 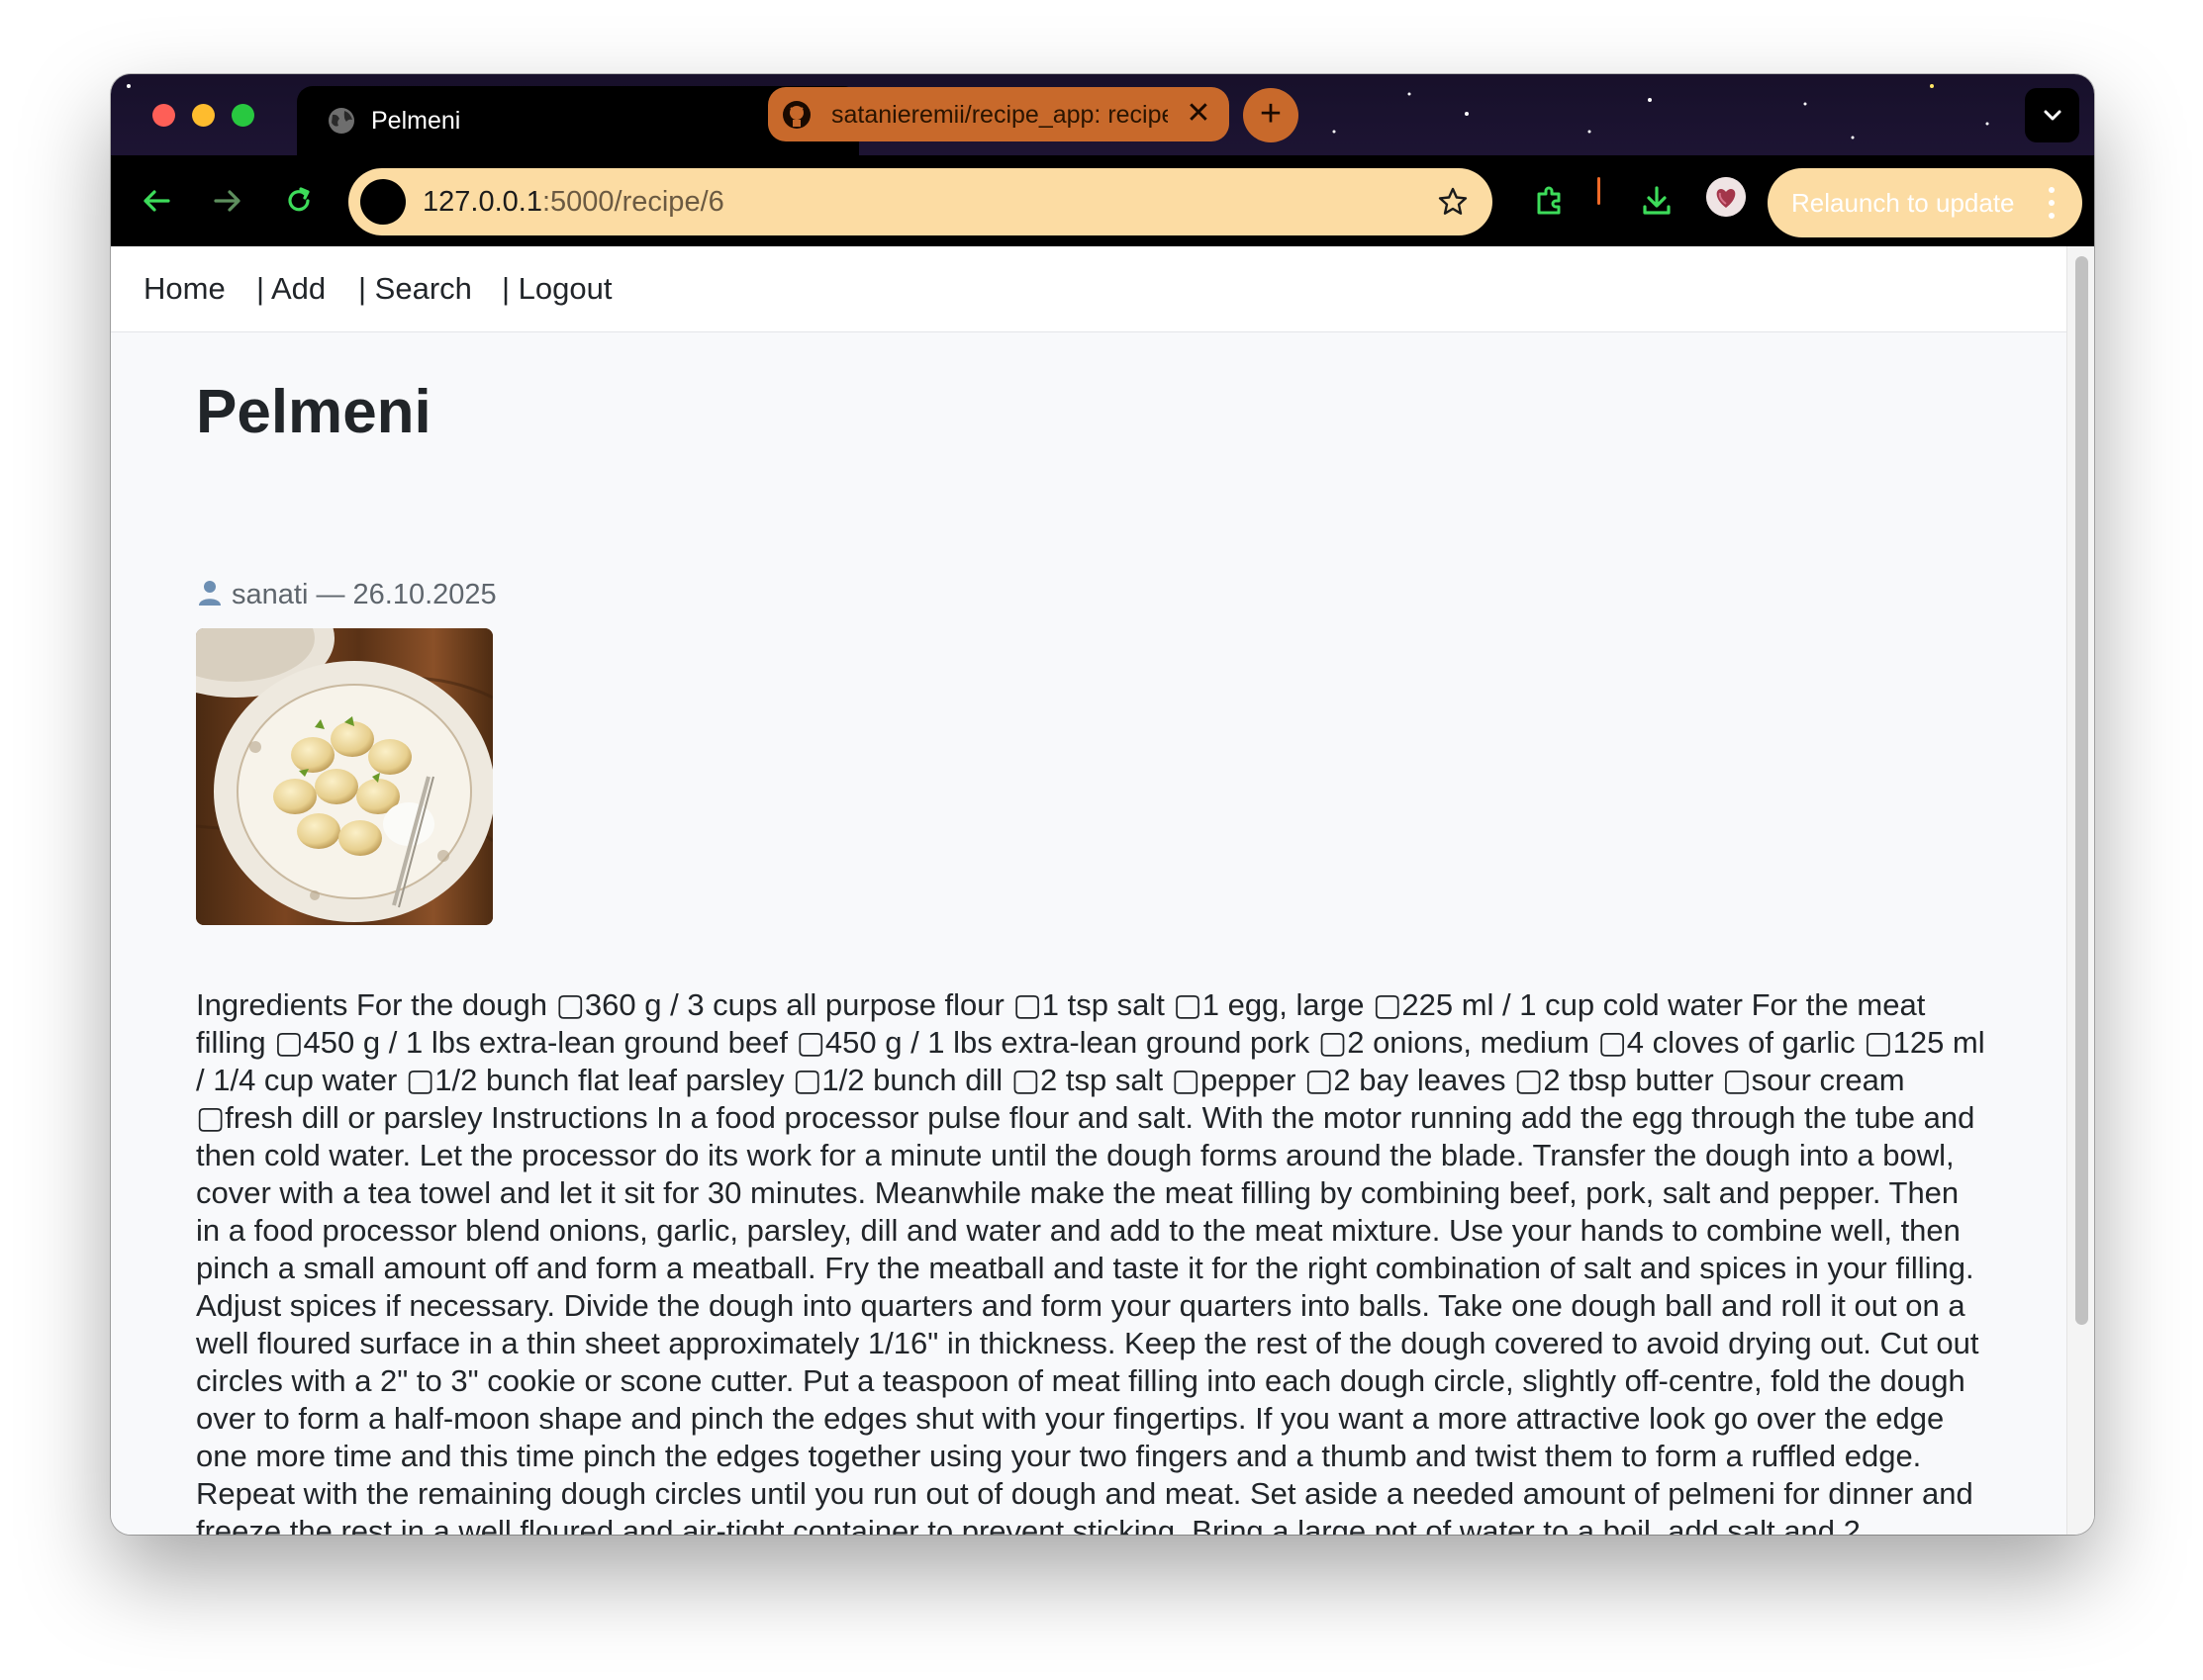 What do you see at coordinates (291, 289) in the screenshot?
I see `nav-add-link: | Add` at bounding box center [291, 289].